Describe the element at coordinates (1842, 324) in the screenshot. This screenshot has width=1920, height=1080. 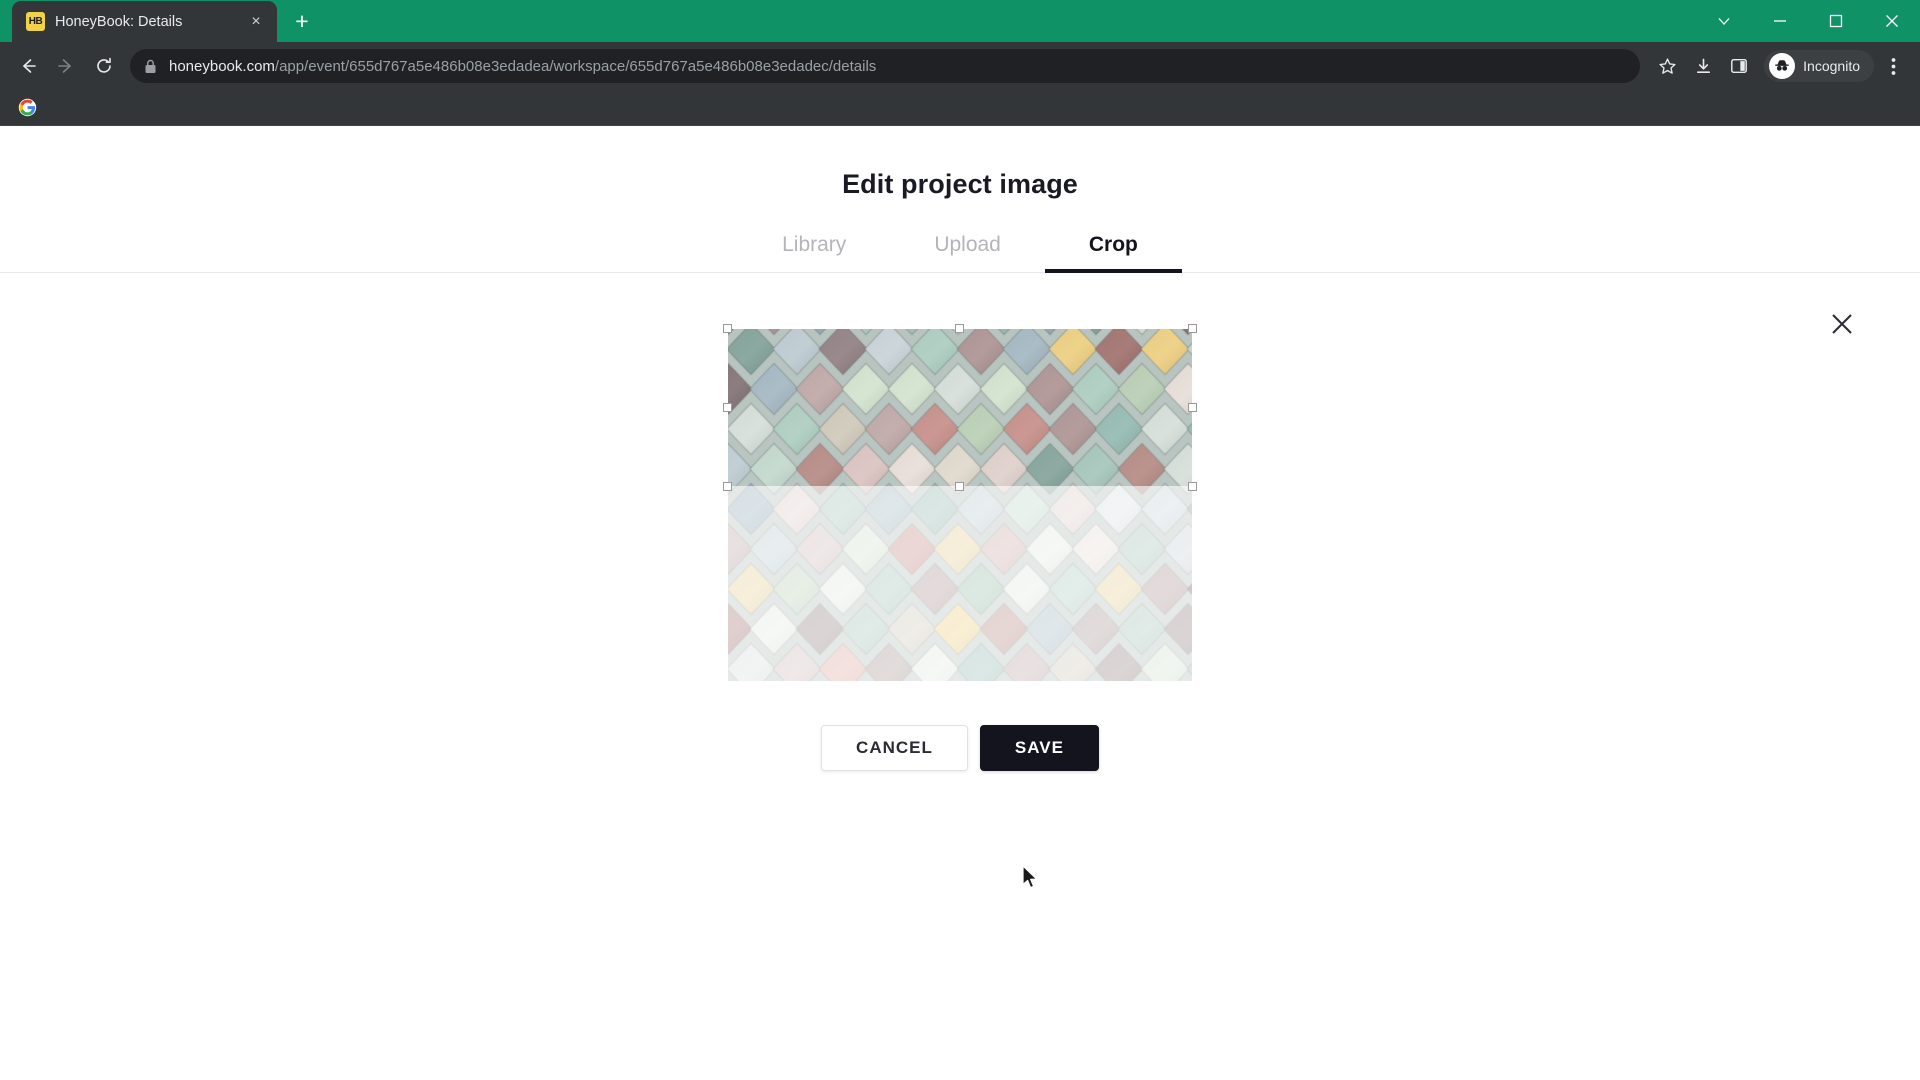
I see `close-icon` at that location.